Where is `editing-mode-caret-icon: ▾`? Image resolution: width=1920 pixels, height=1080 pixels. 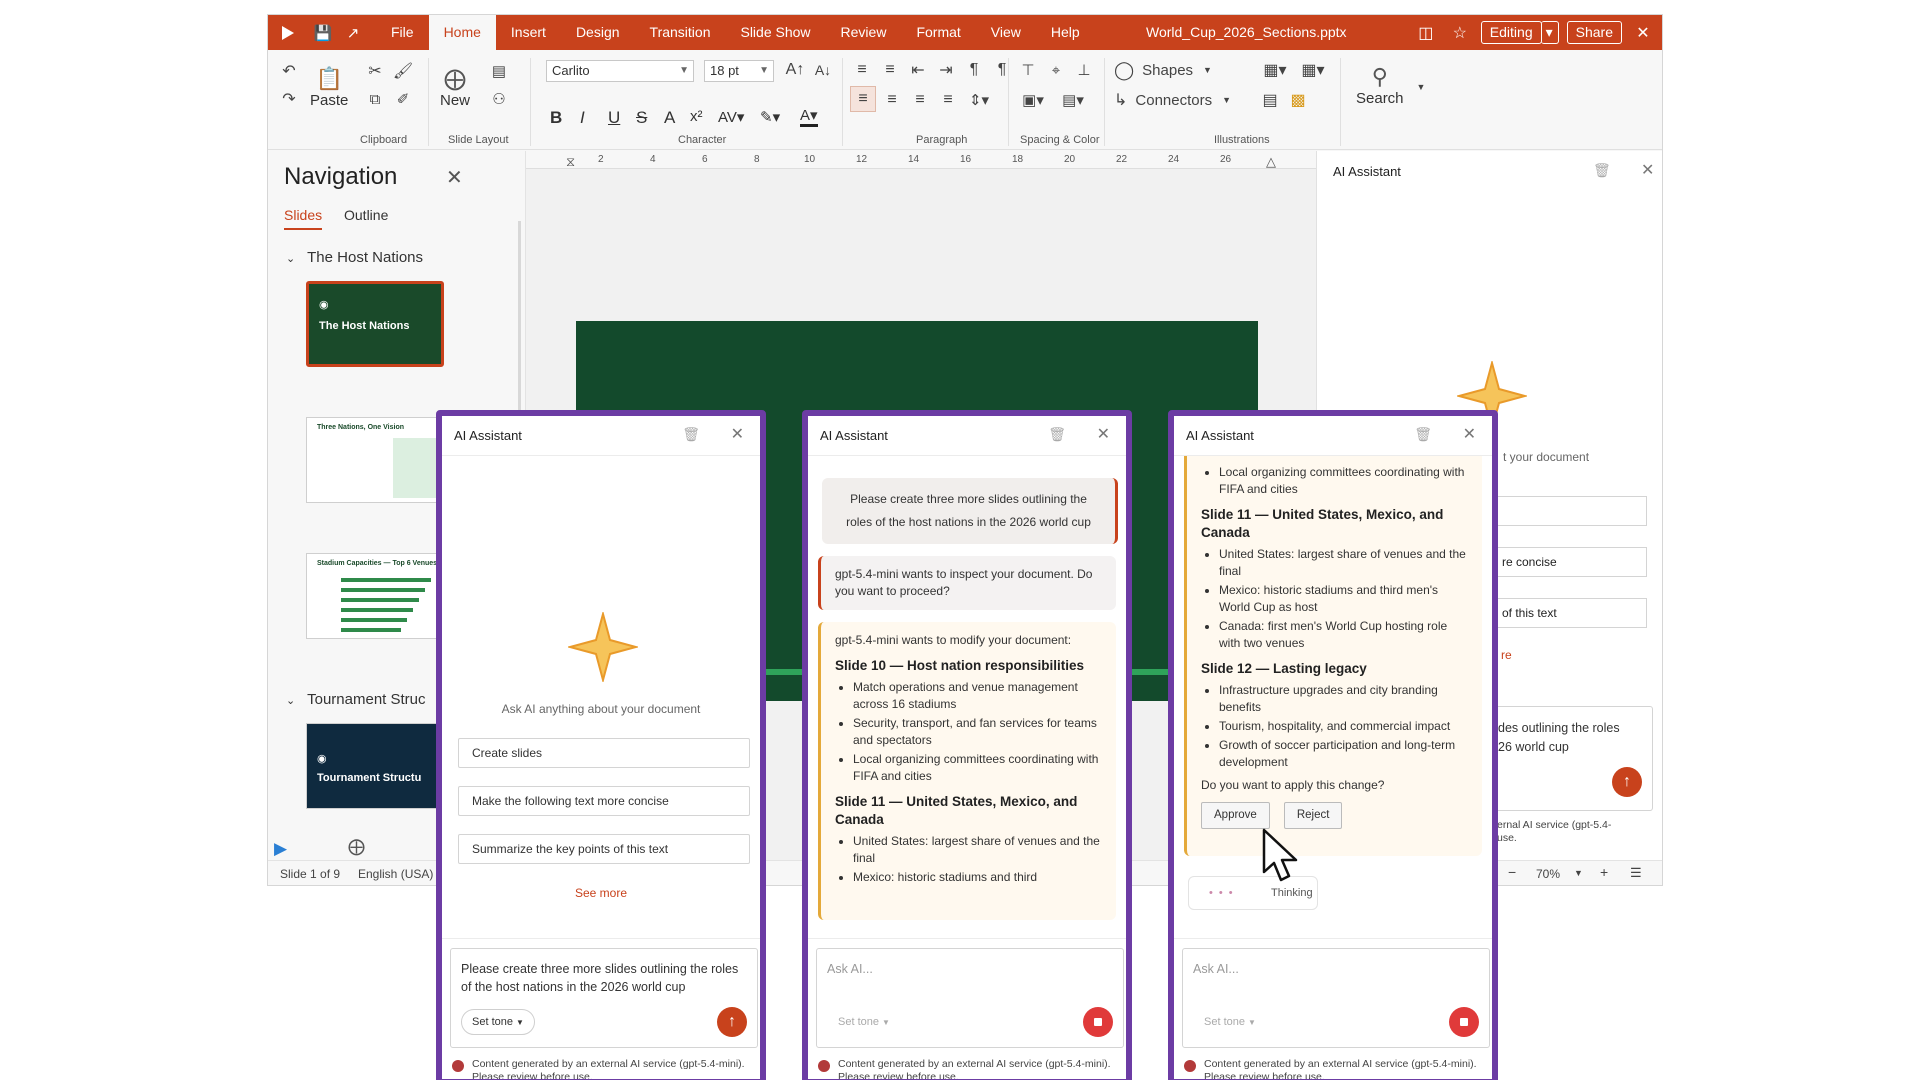
editing-mode-caret-icon: ▾ is located at coordinates (1549, 32).